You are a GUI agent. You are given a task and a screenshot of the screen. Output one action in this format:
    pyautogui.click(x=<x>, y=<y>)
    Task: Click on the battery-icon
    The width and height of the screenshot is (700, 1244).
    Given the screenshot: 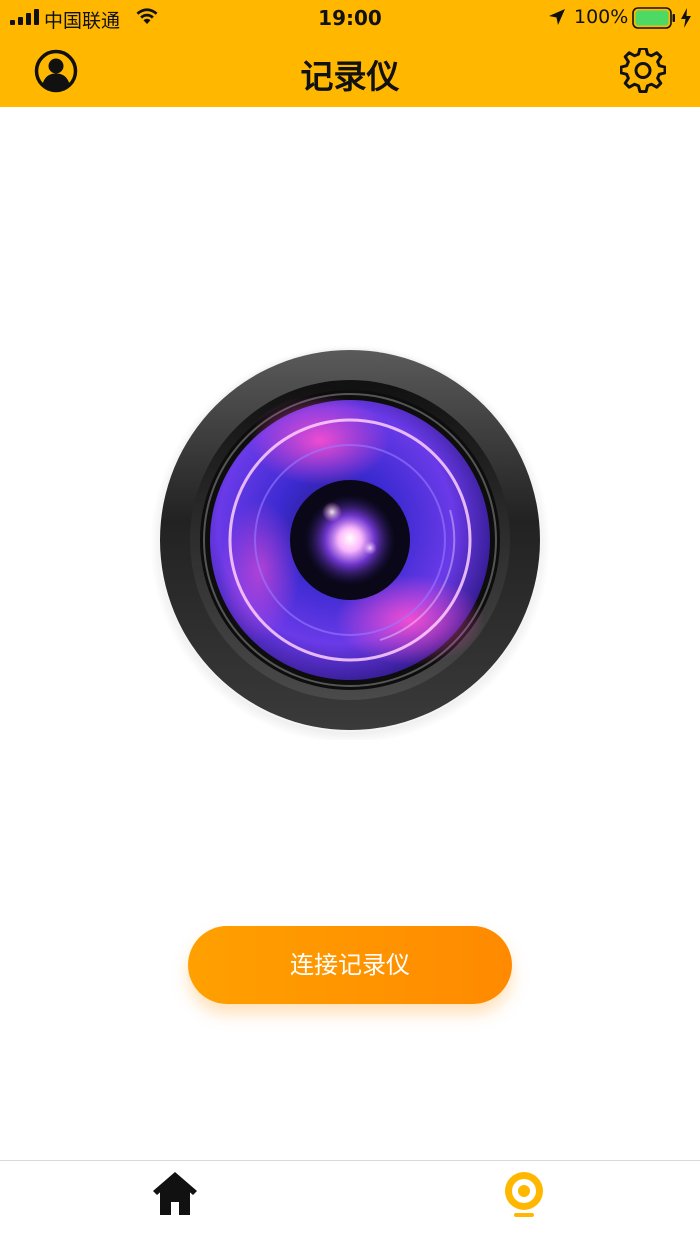 What is the action you would take?
    pyautogui.click(x=653, y=18)
    